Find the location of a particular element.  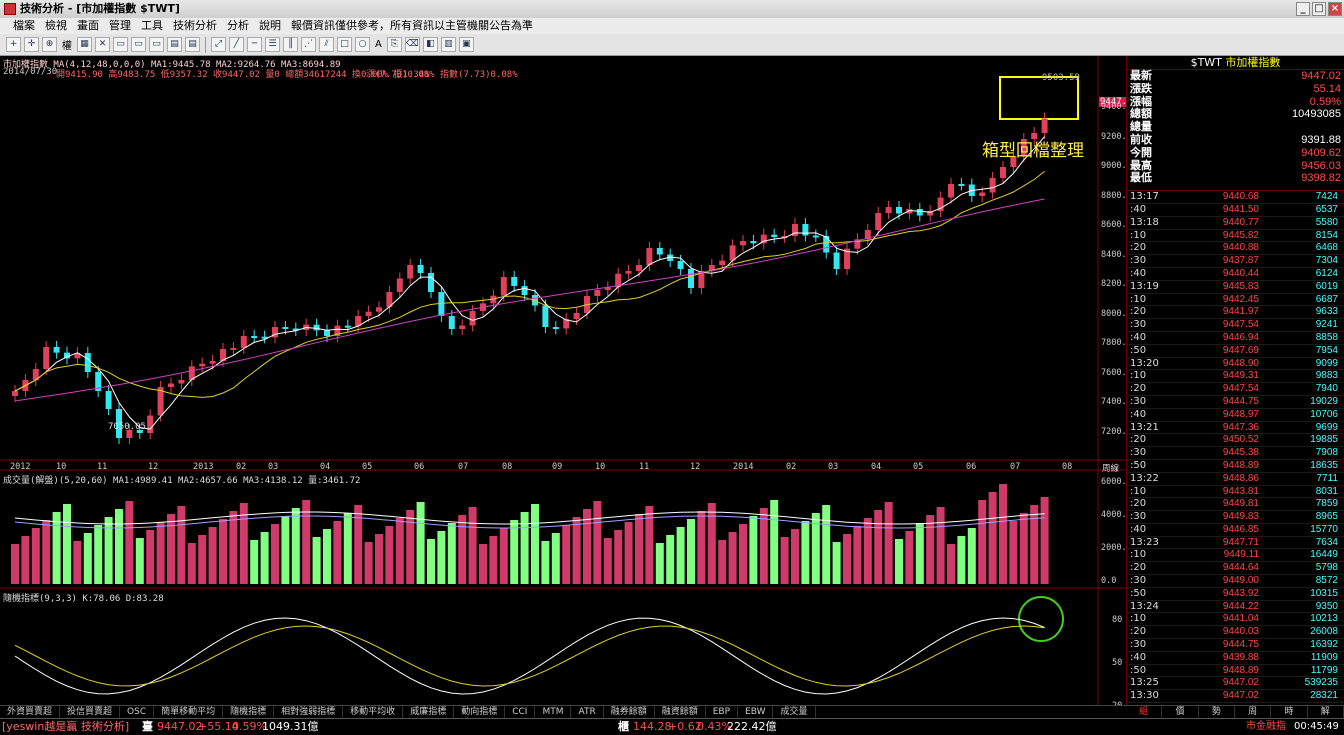

clear-icon: ✕ is located at coordinates (102, 44).